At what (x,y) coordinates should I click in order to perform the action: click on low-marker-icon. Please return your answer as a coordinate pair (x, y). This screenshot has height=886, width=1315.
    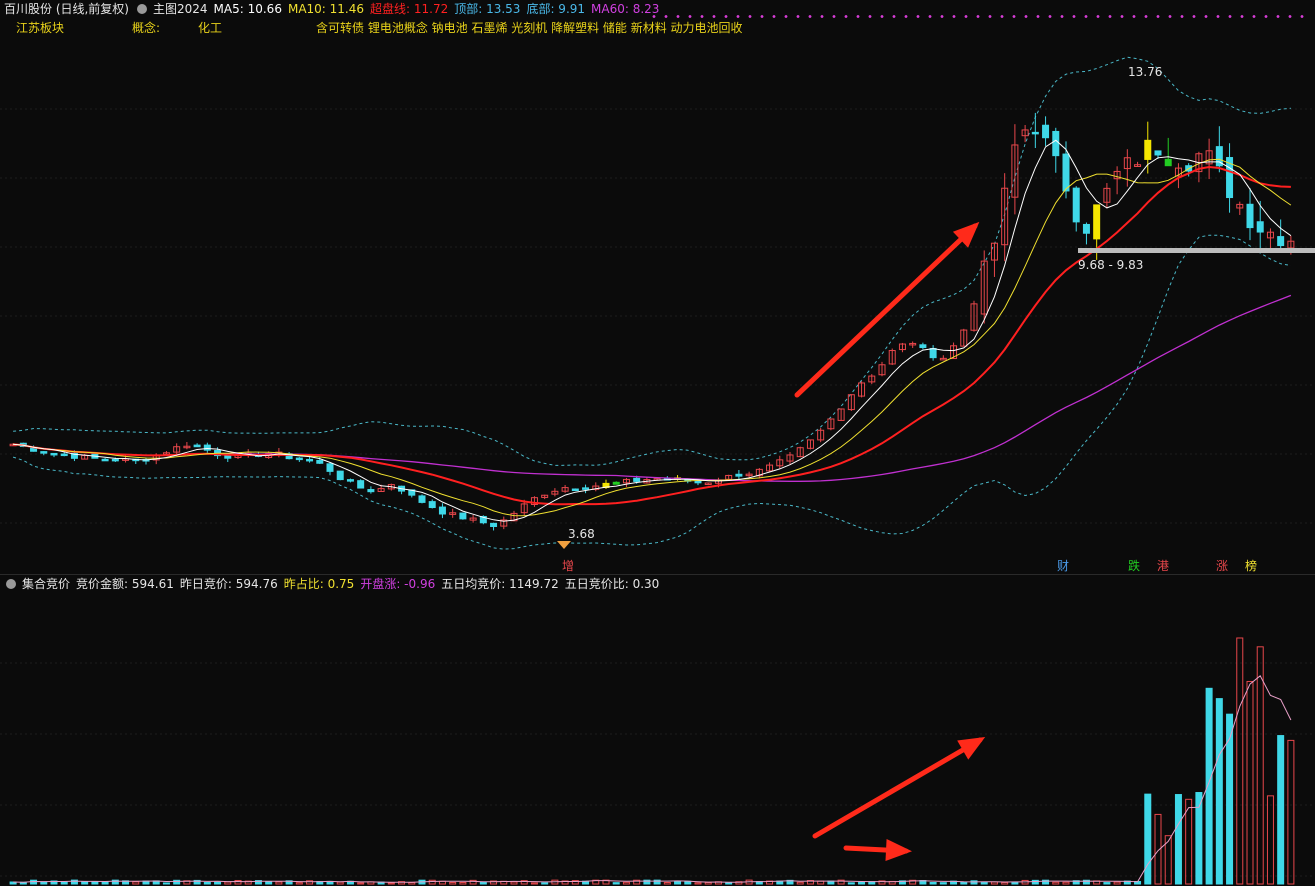
    Looking at the image, I should click on (564, 545).